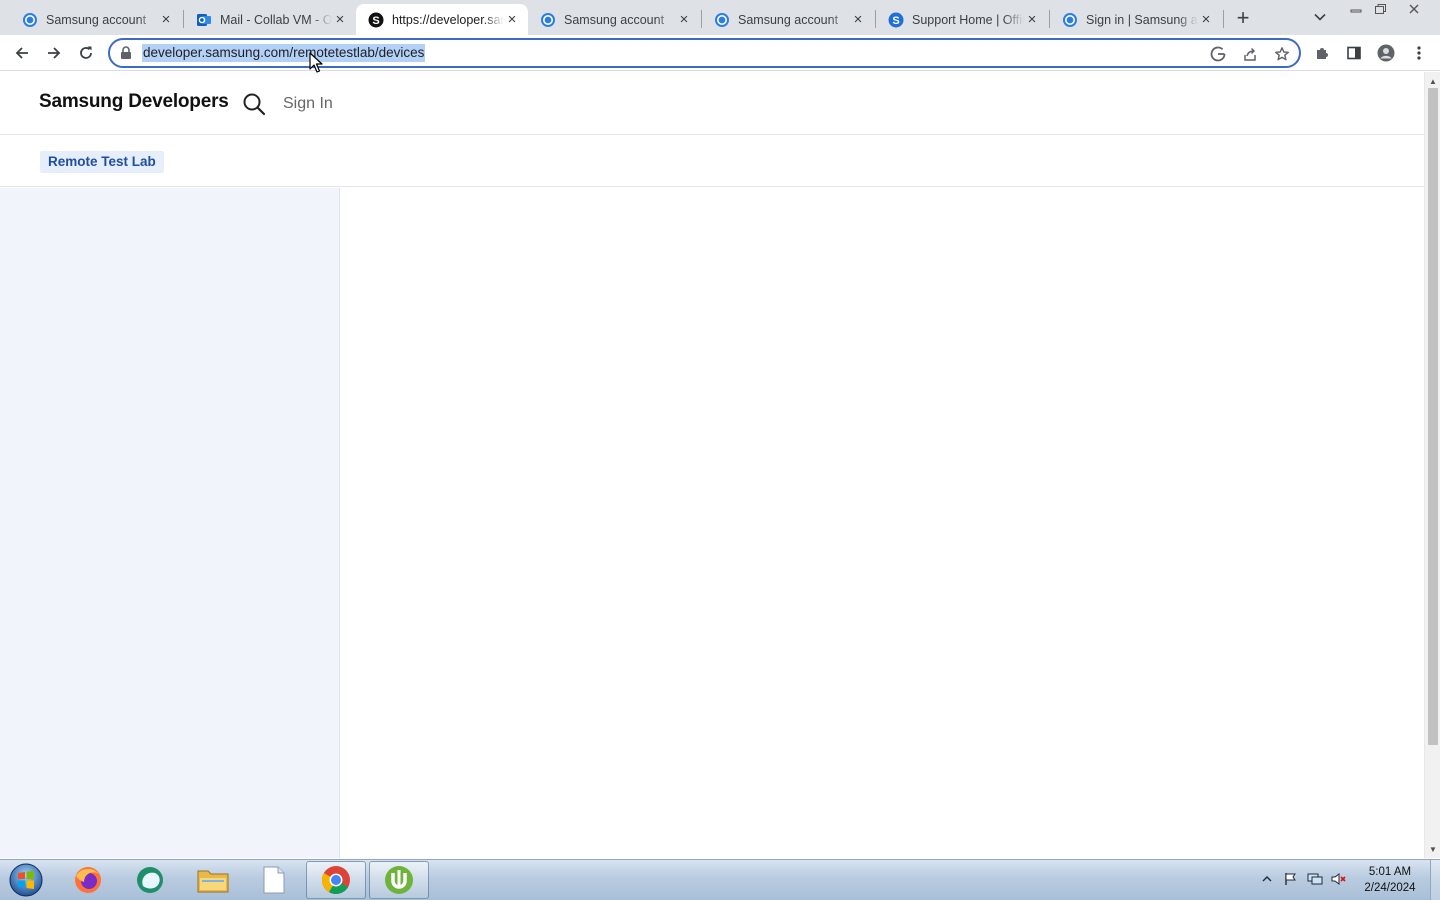  What do you see at coordinates (254, 104) in the screenshot?
I see `search-icon` at bounding box center [254, 104].